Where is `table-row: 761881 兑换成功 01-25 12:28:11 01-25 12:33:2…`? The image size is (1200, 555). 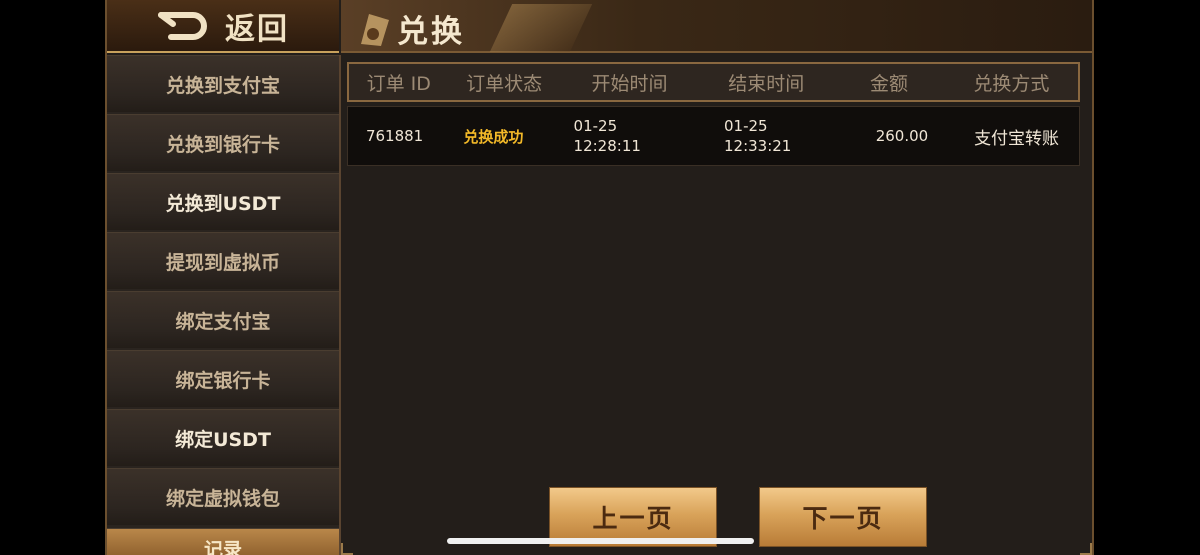 table-row: 761881 兑换成功 01-25 12:28:11 01-25 12:33:2… is located at coordinates (713, 136).